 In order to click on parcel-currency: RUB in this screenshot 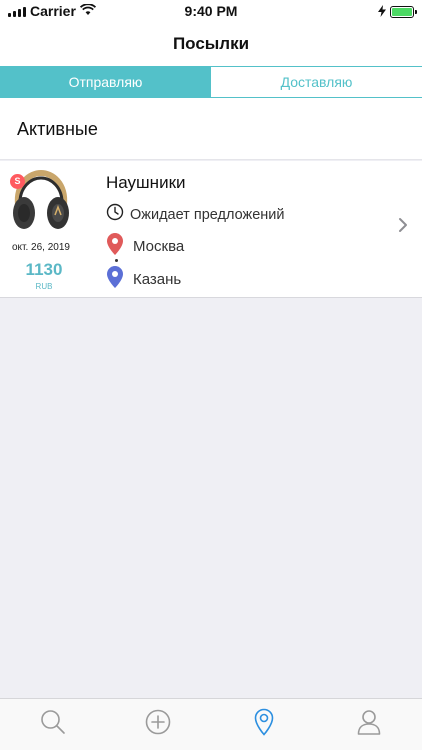, I will do `click(44, 286)`.